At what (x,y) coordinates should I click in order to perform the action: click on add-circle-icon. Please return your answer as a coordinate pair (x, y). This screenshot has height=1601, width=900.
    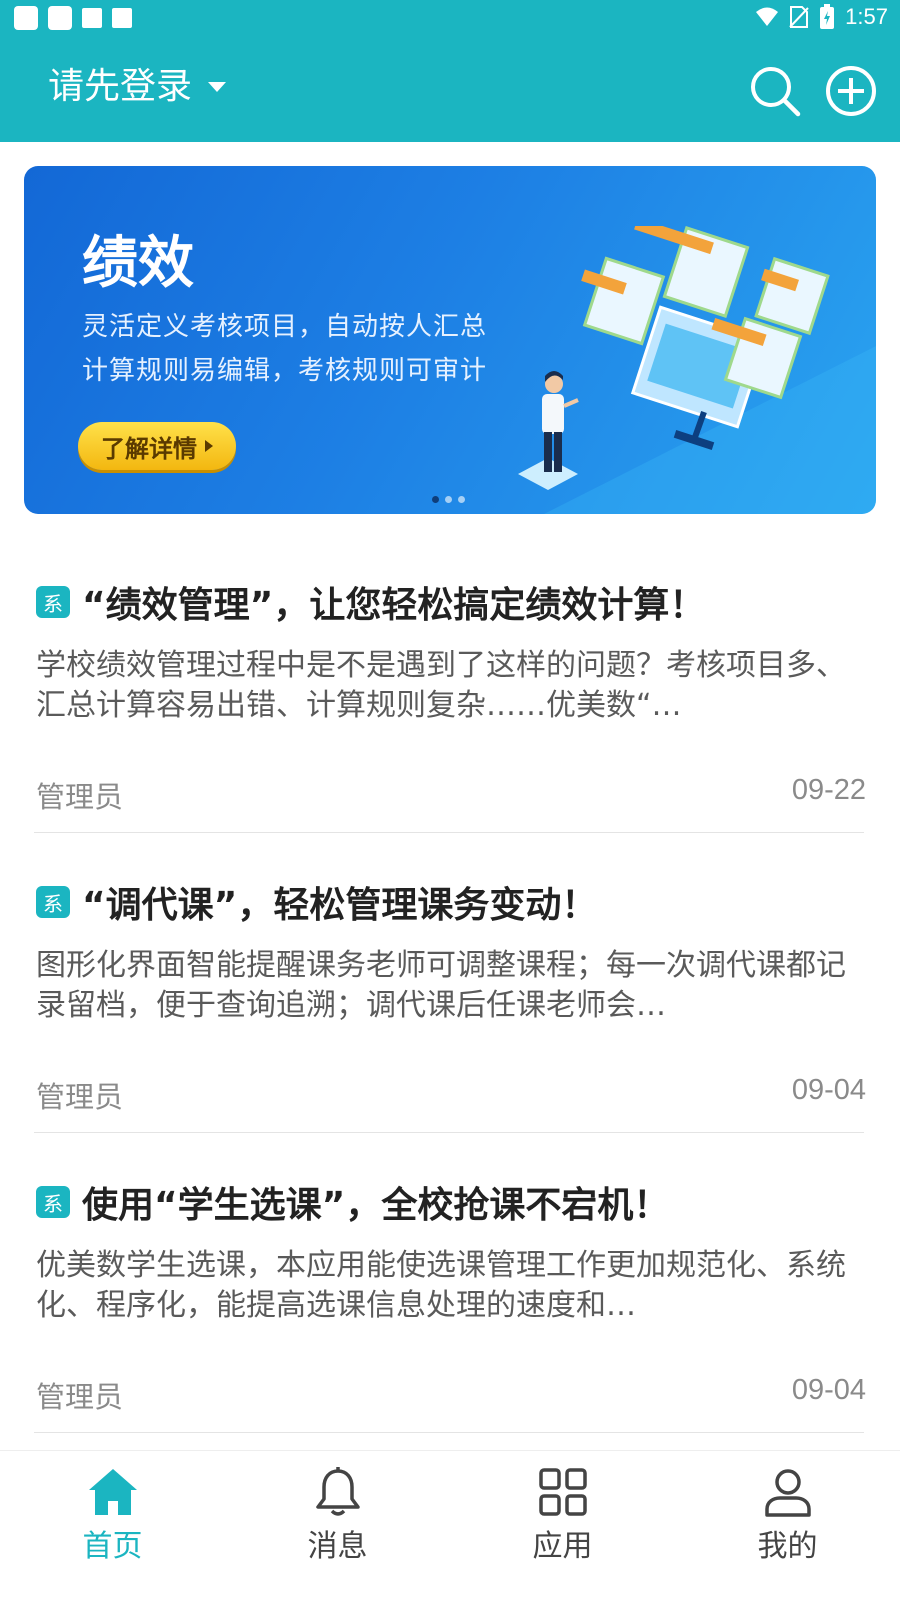
    Looking at the image, I should click on (851, 91).